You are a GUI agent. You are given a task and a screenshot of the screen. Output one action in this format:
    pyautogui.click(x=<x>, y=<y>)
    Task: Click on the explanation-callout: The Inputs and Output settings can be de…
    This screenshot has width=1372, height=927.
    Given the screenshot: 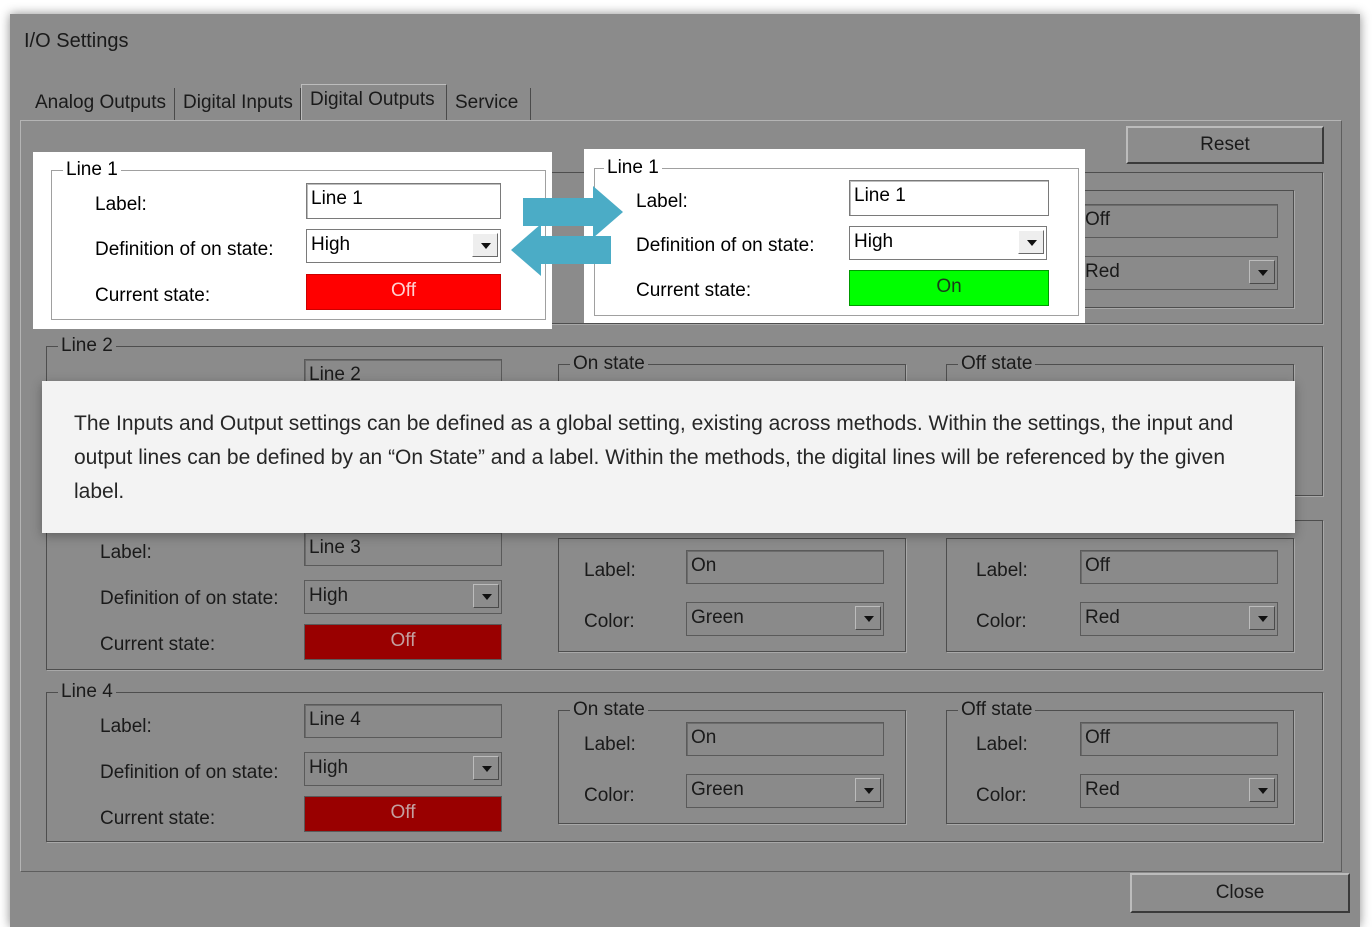 What is the action you would take?
    pyautogui.click(x=668, y=457)
    